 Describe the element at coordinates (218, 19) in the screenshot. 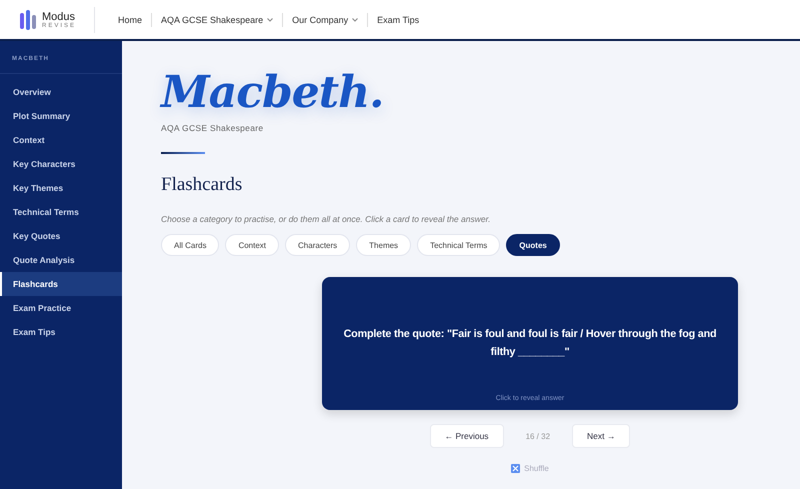

I see `nav-link: AQA GCSE Shakespeare` at that location.